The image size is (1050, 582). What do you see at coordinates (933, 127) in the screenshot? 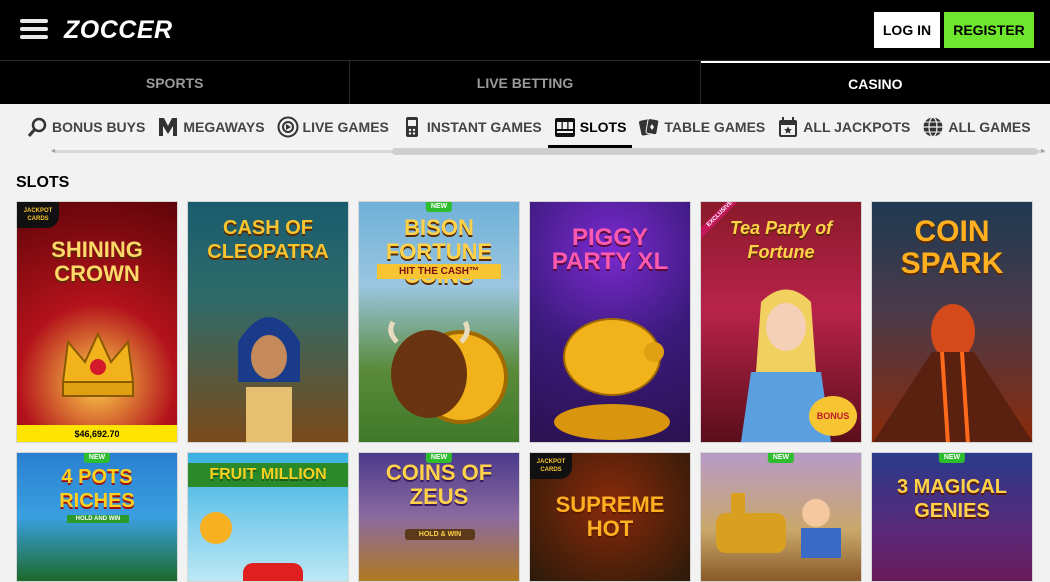
I see `globe-icon` at bounding box center [933, 127].